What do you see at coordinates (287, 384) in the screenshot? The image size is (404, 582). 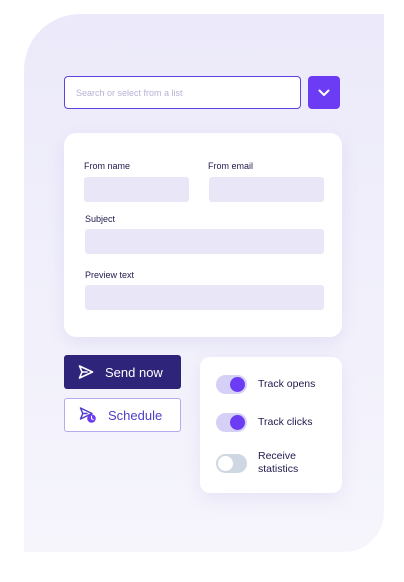 I see `track-opens-label: Track opens` at bounding box center [287, 384].